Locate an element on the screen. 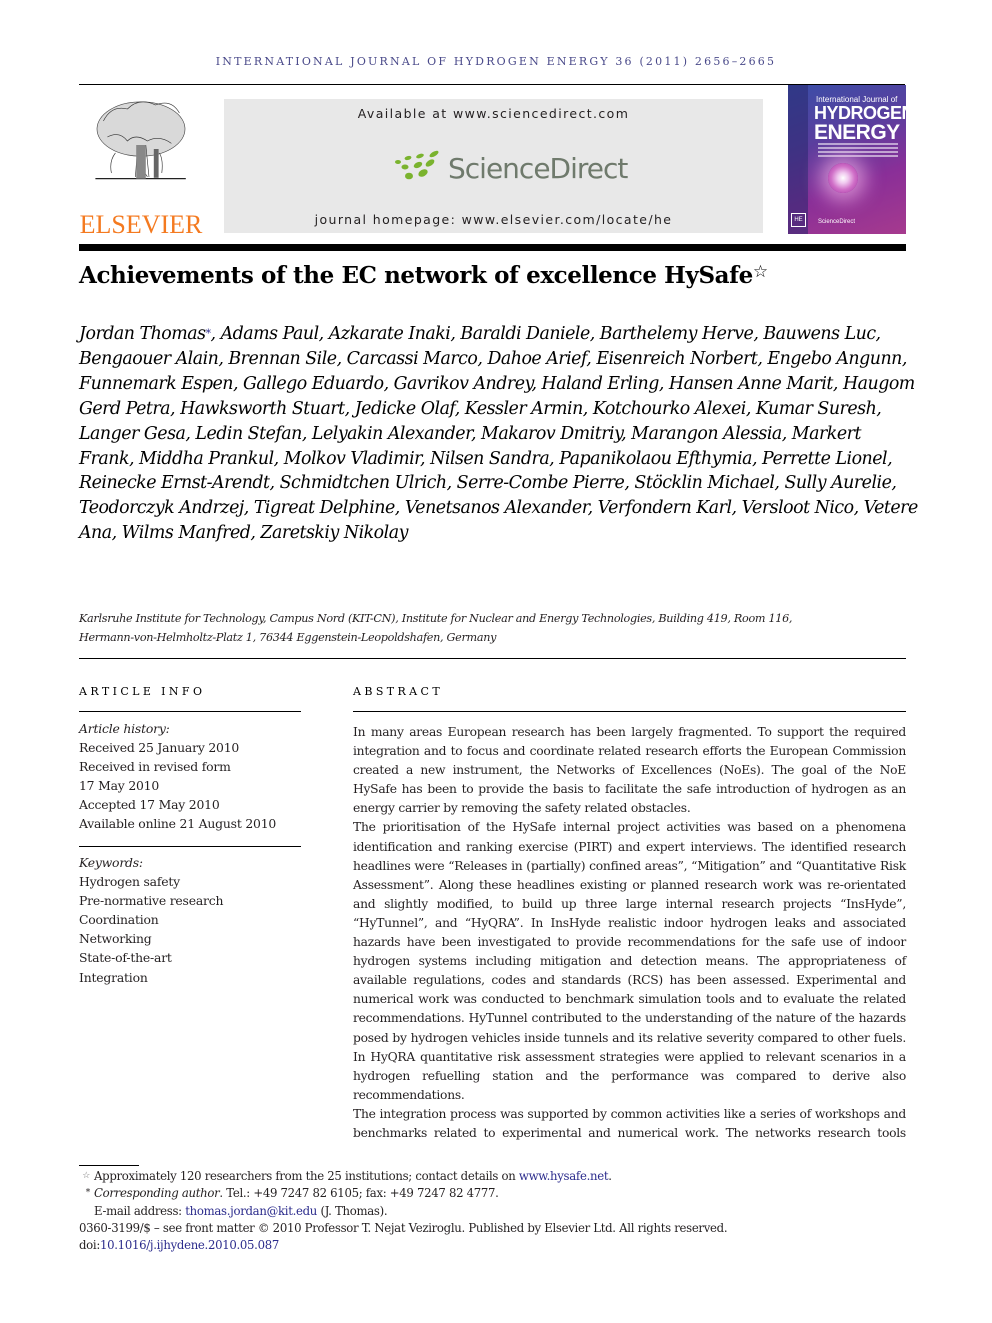 The image size is (992, 1323). footnote-asterisk-icon: * is located at coordinates (88, 1193).